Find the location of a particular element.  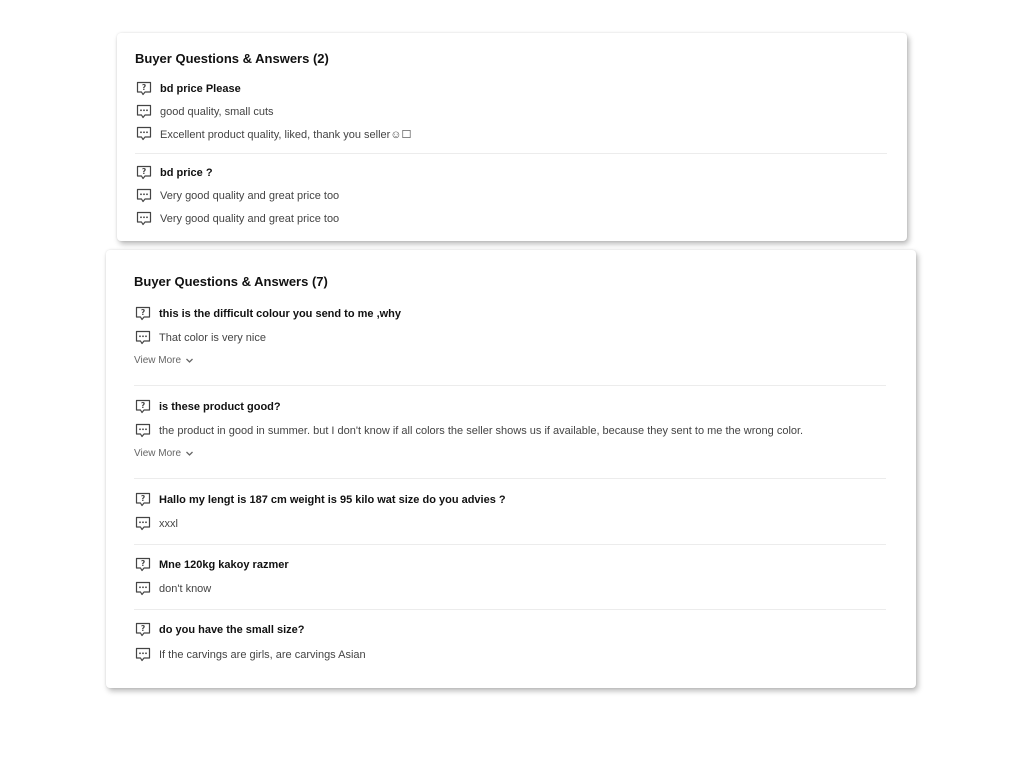

qa-card-title: Buyer Questions & Answers (2) is located at coordinates (232, 58).